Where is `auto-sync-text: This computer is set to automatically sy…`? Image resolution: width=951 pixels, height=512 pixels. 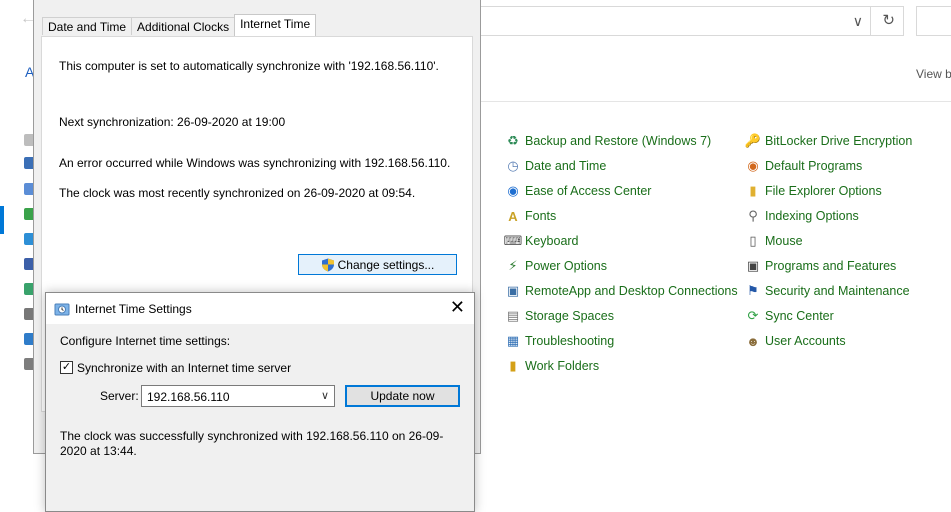 auto-sync-text: This computer is set to automatically sy… is located at coordinates (249, 66).